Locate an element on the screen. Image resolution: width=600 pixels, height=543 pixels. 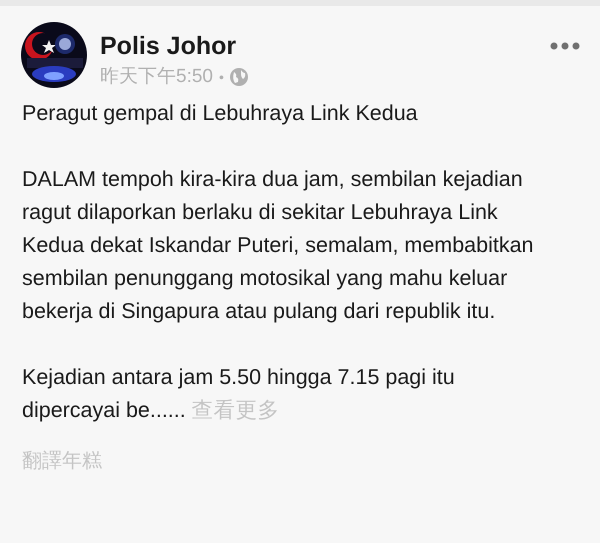
more-icon is located at coordinates (565, 46).